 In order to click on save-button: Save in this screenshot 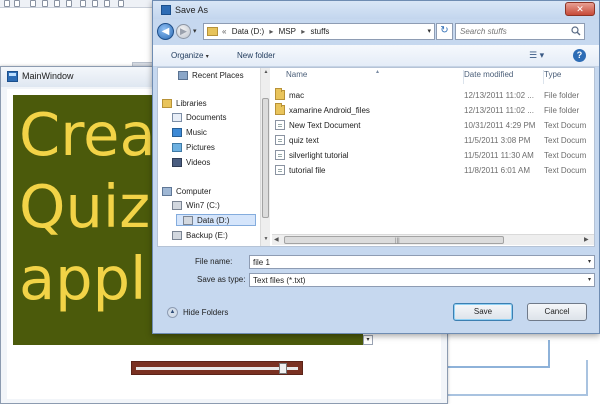, I will do `click(483, 312)`.